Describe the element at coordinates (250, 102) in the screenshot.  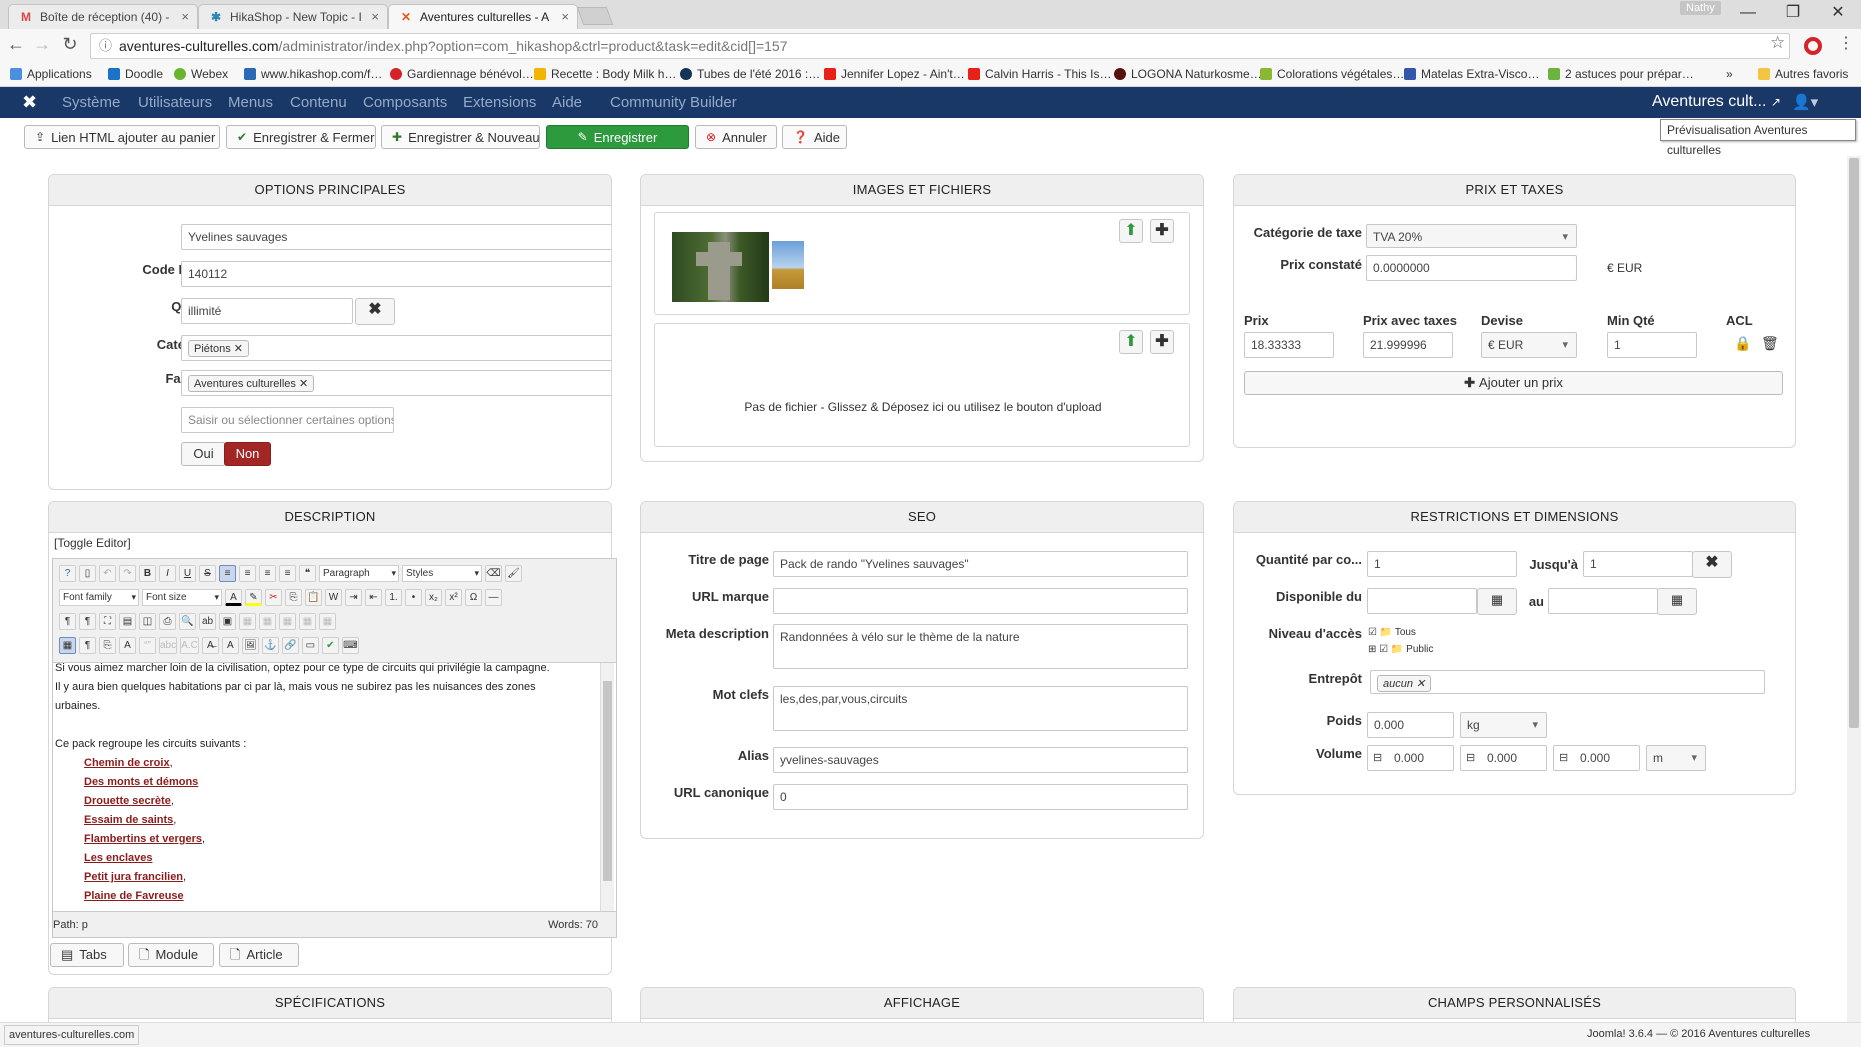
I see `menu-menus: Menus` at that location.